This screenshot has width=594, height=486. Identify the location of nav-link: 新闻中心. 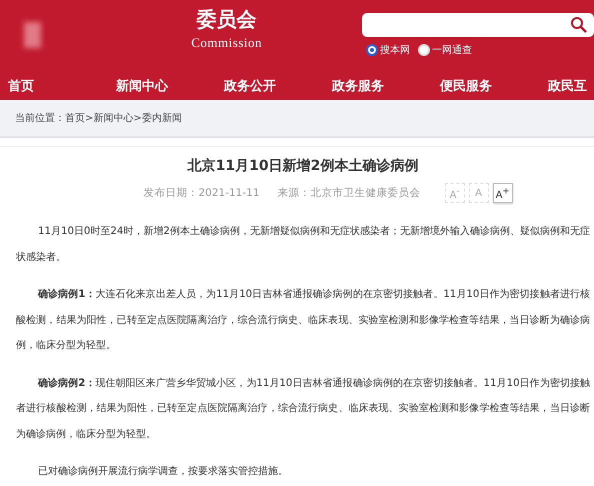
(170, 86).